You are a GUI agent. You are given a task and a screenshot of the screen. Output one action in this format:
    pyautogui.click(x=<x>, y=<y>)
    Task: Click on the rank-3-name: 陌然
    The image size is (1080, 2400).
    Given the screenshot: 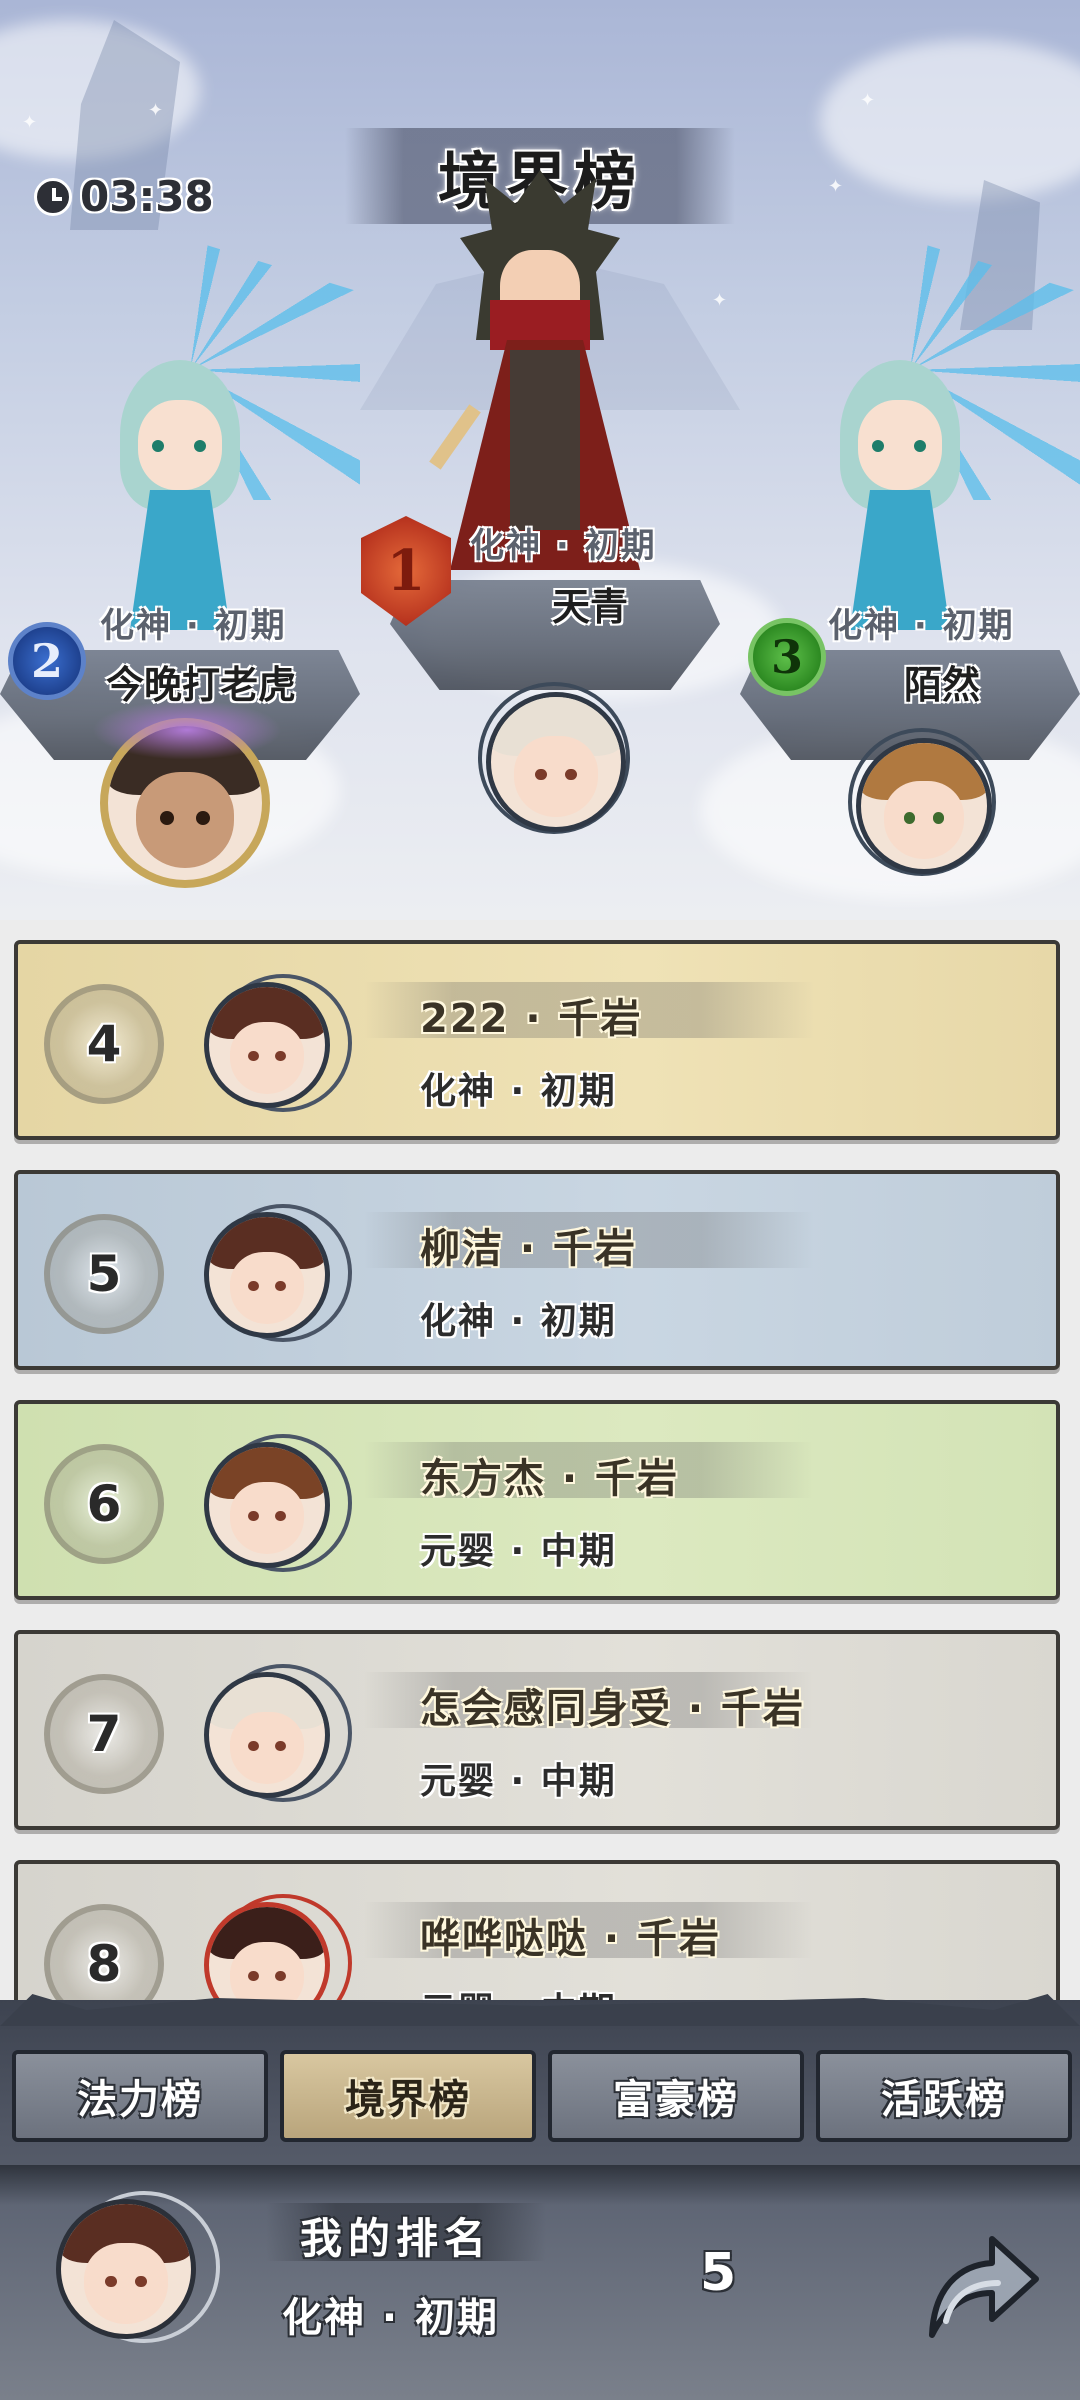 What is the action you would take?
    pyautogui.click(x=942, y=685)
    